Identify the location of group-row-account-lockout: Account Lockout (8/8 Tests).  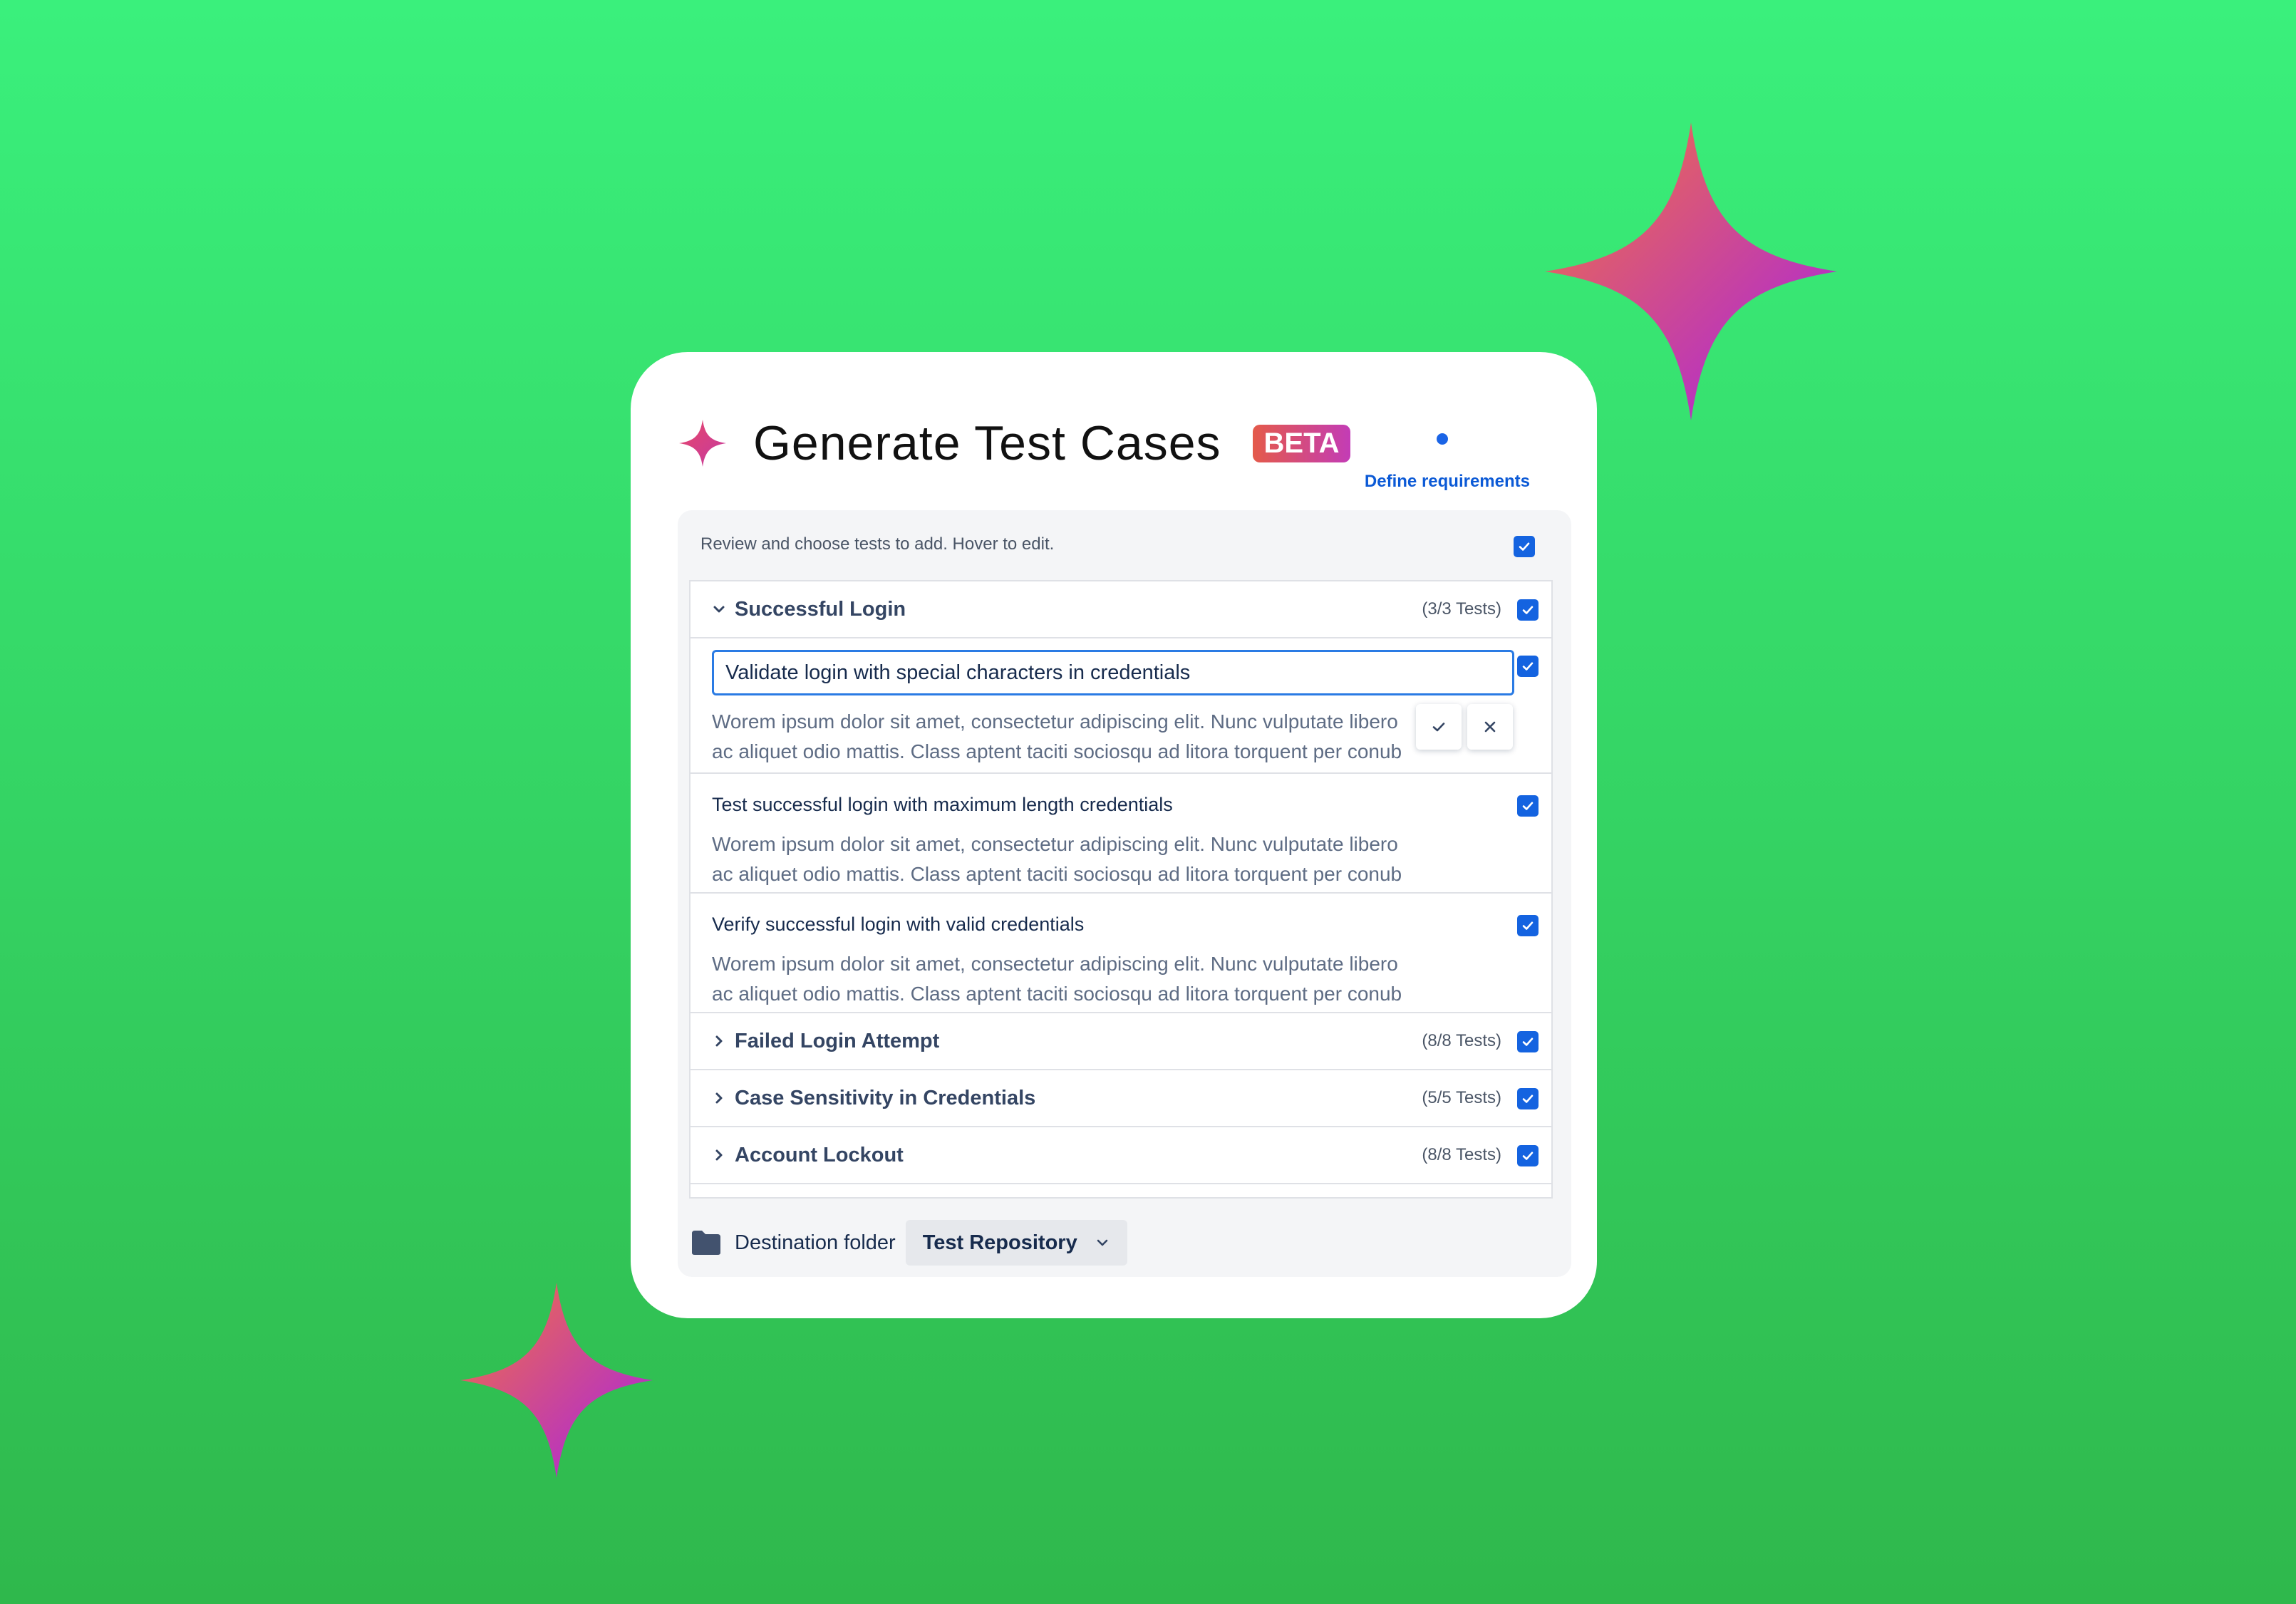
(1121, 1155).